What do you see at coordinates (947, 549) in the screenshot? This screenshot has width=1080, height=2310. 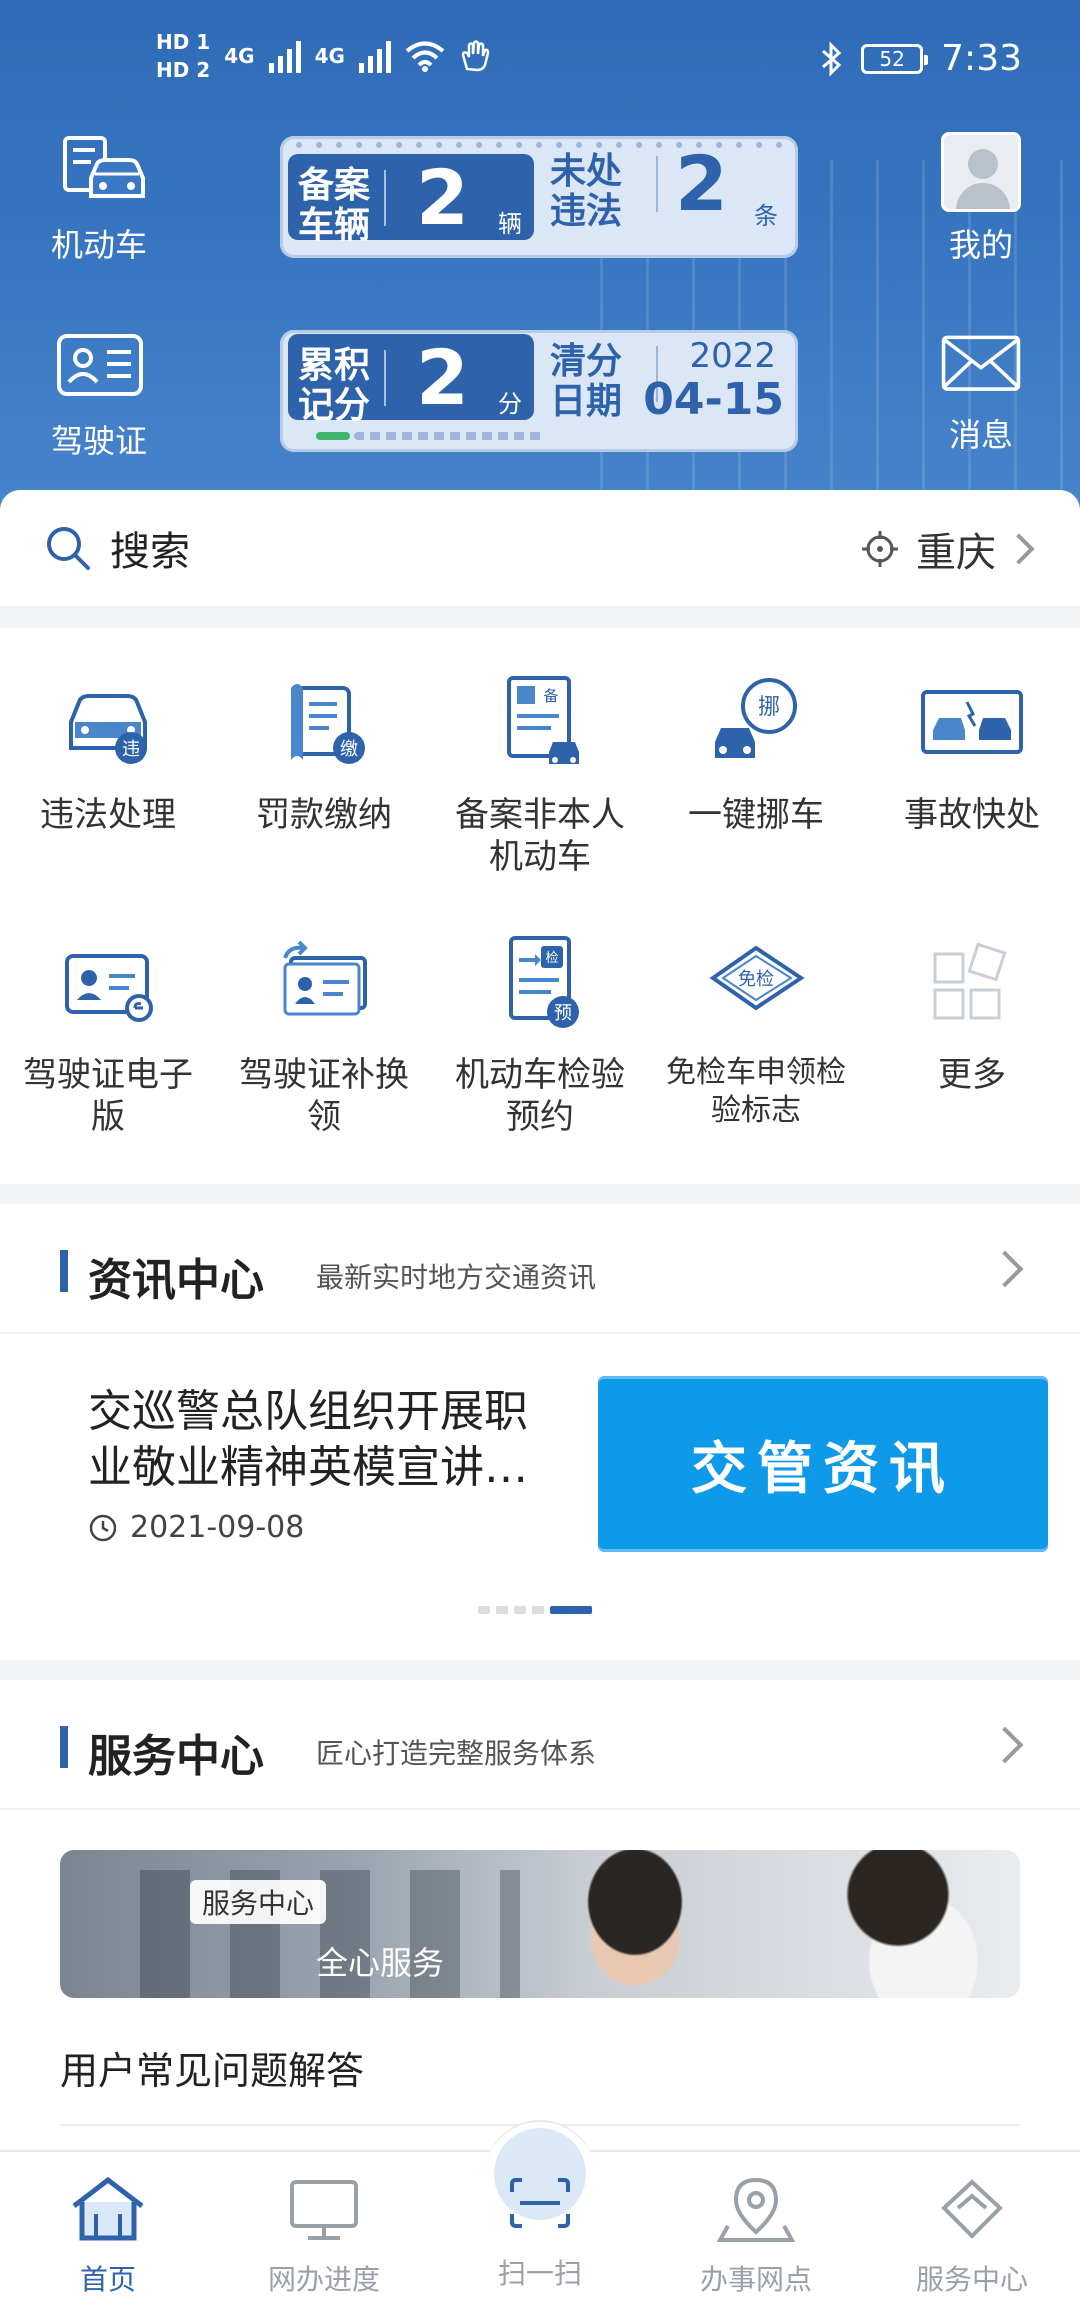 I see `location-selector: 重庆` at bounding box center [947, 549].